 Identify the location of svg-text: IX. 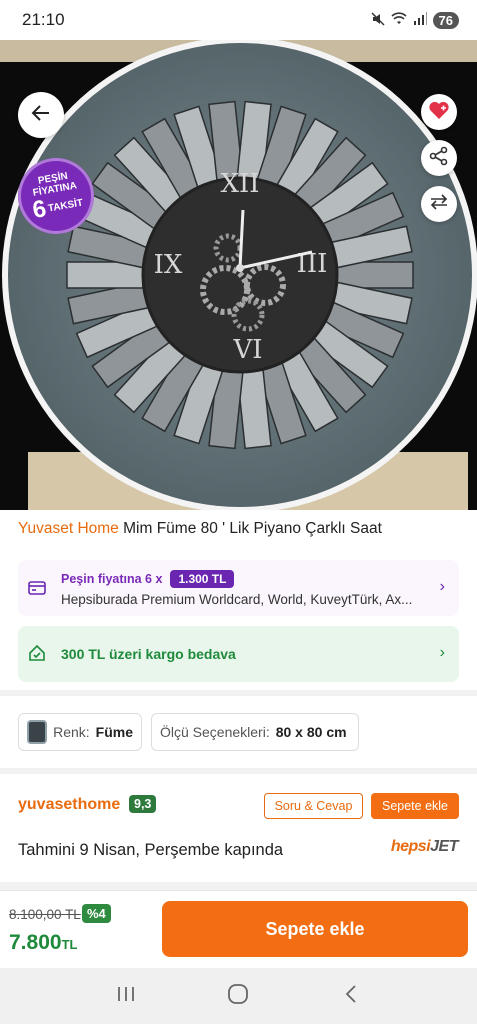
(168, 265).